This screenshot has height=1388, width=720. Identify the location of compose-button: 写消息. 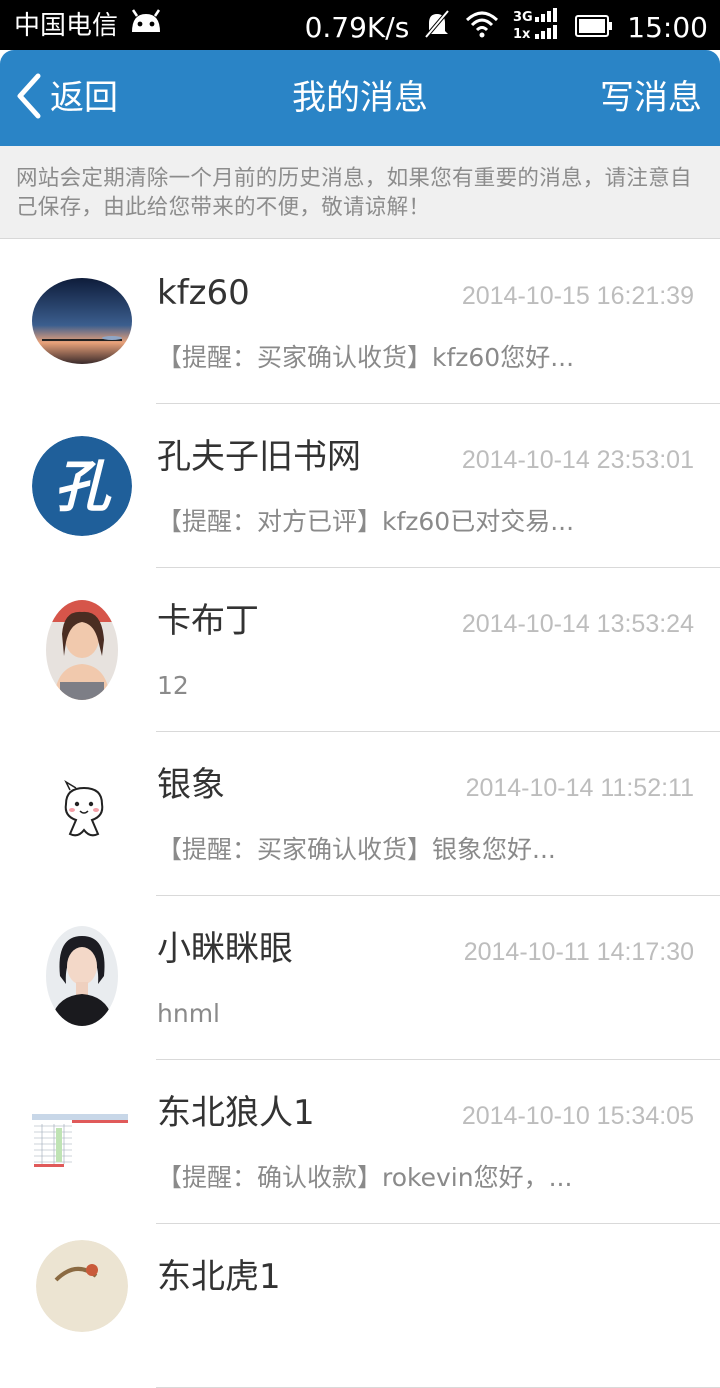
(651, 98).